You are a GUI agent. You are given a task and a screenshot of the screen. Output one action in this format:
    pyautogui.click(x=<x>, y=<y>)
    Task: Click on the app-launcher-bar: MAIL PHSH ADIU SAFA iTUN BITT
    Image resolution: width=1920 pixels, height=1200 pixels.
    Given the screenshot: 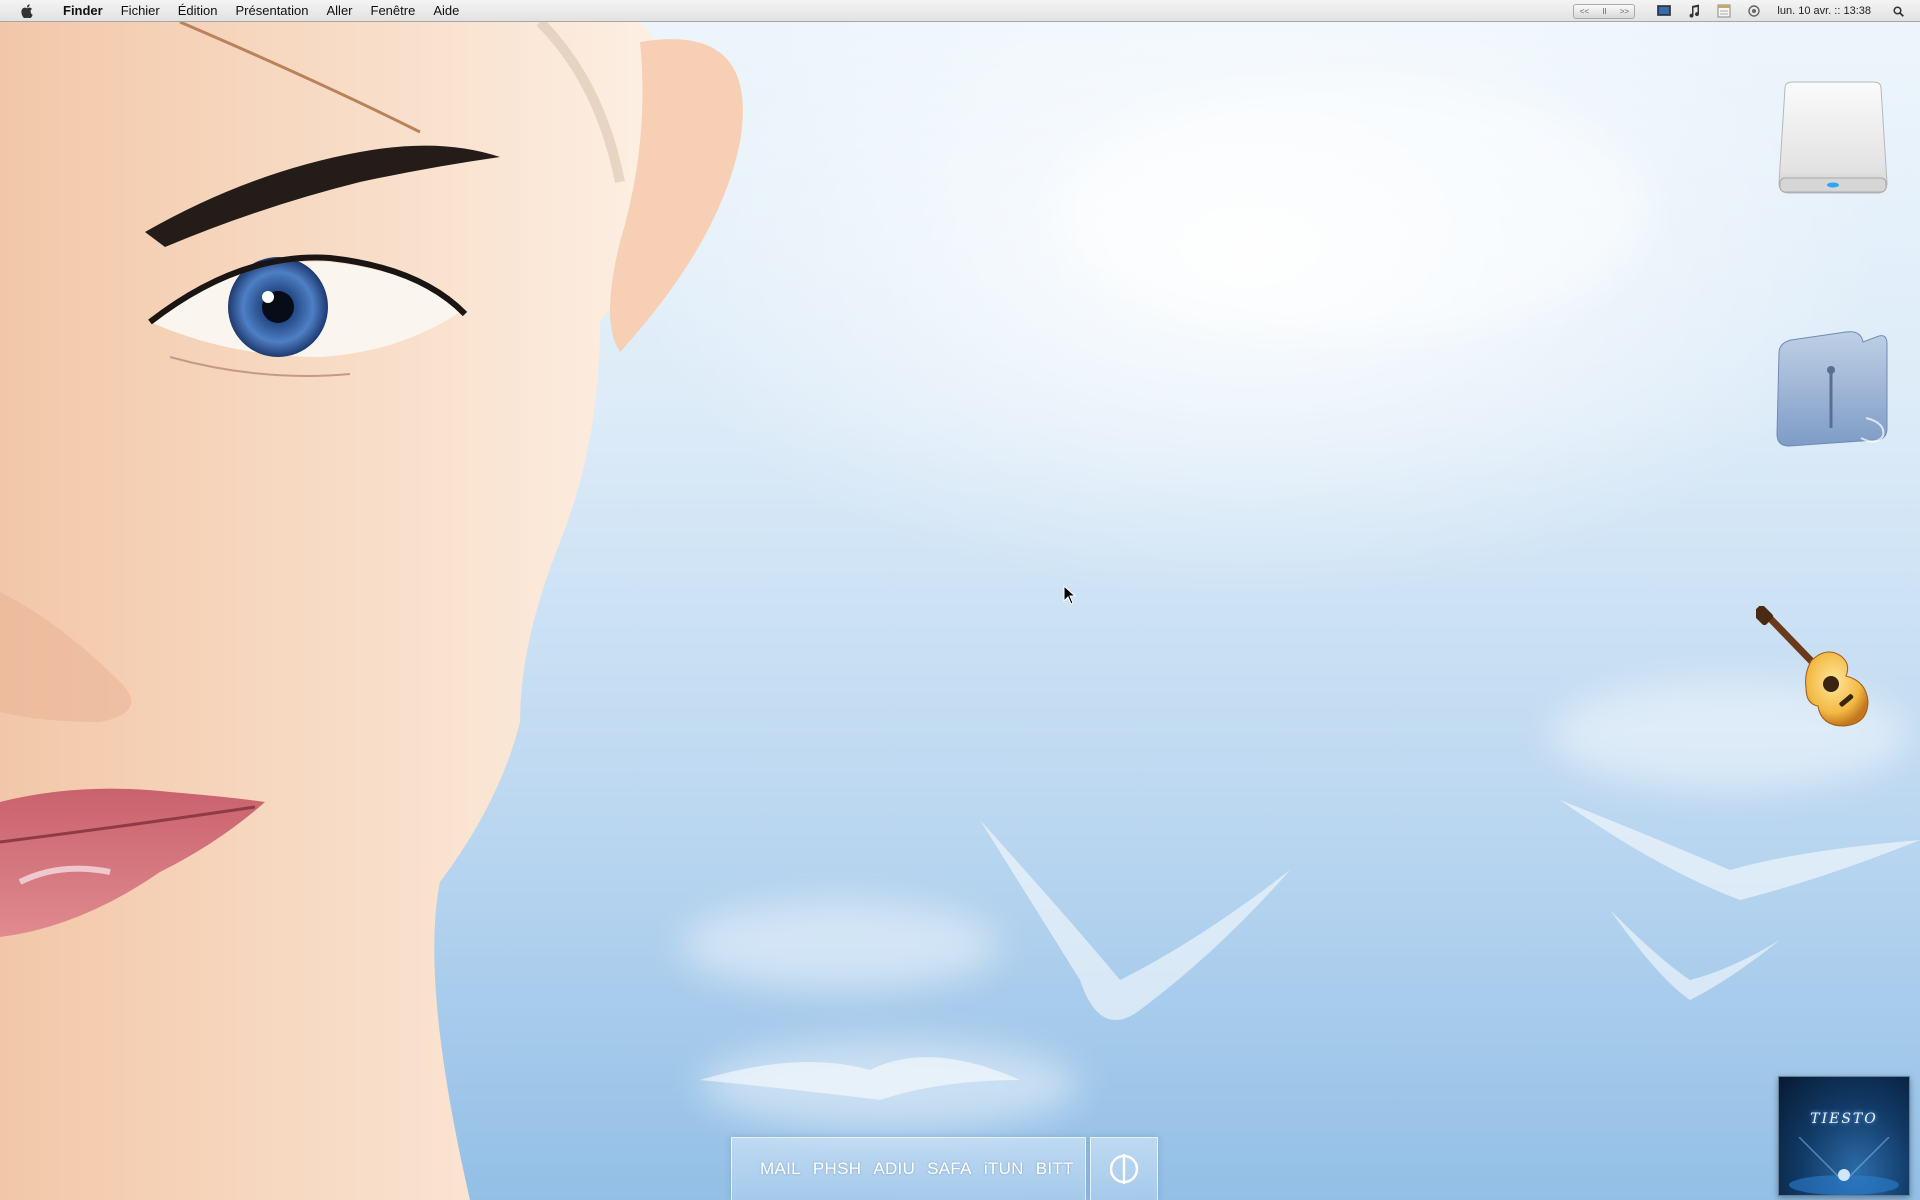 What is the action you would take?
    pyautogui.click(x=944, y=1168)
    